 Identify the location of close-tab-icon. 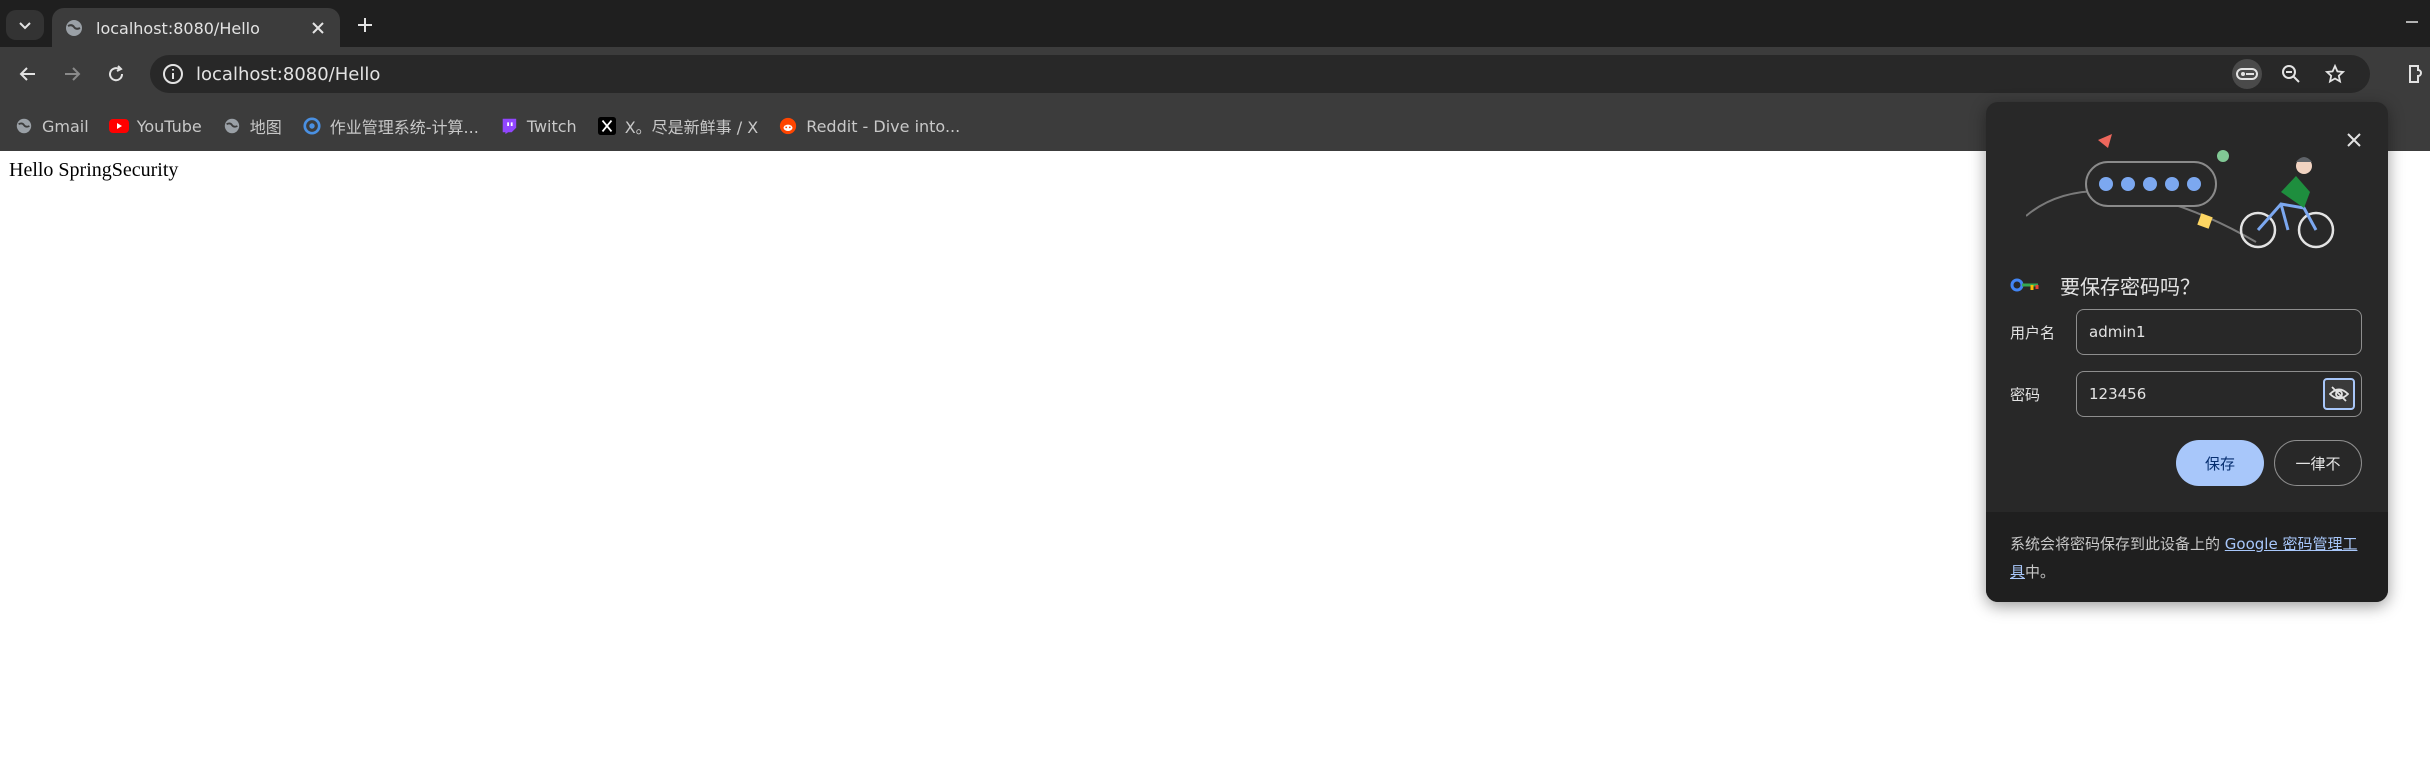
(318, 28).